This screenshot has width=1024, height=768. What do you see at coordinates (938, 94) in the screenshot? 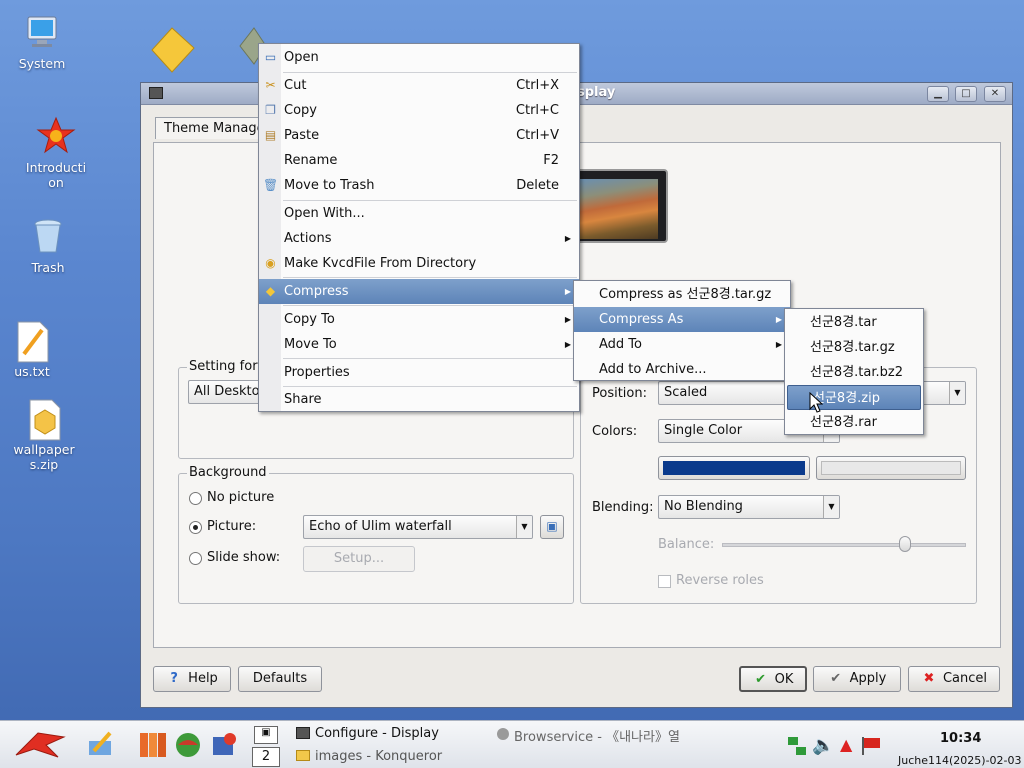
I see `minimize-button: ▁` at bounding box center [938, 94].